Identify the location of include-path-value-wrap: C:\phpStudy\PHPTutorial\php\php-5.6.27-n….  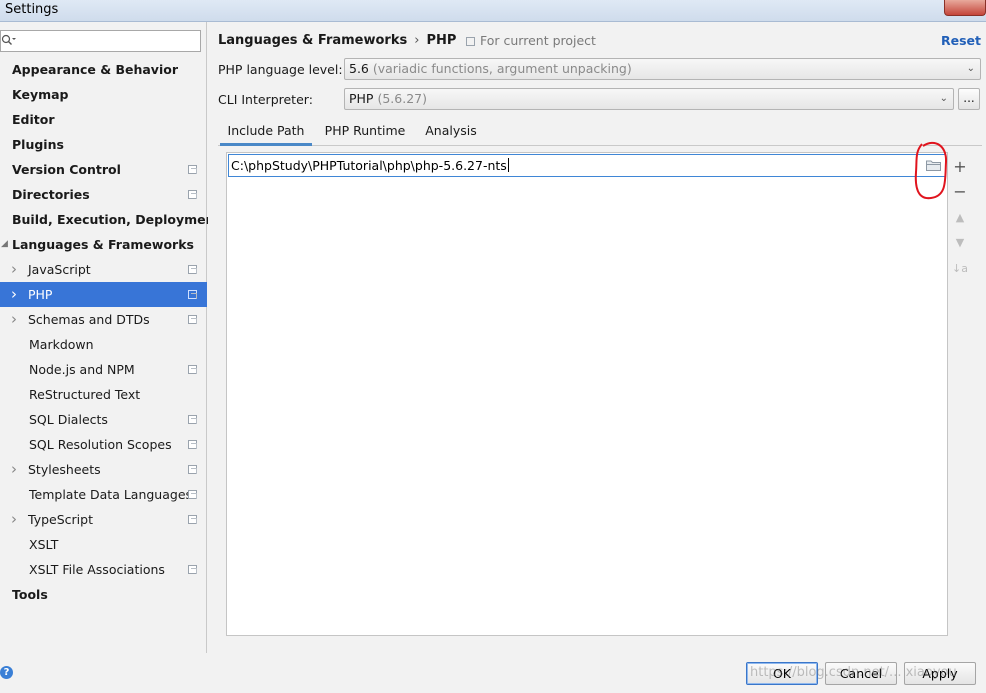
(370, 165).